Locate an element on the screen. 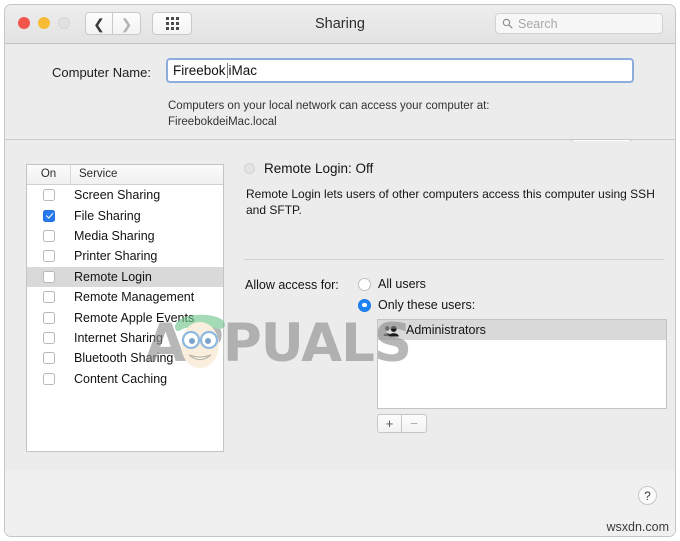 The image size is (680, 541). radio-all-users-label: All users is located at coordinates (402, 284).